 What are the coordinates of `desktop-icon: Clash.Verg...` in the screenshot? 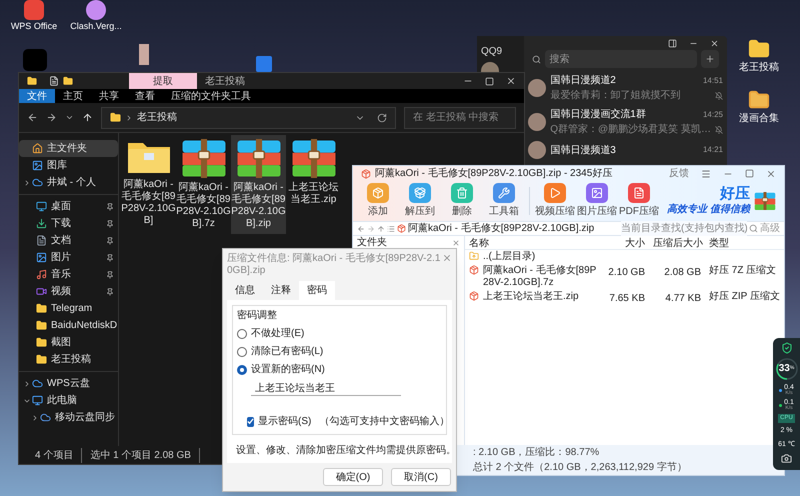 It's located at (96, 17).